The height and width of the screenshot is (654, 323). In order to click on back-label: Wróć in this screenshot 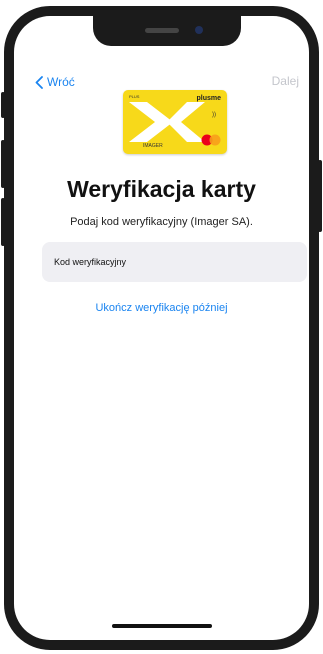, I will do `click(61, 82)`.